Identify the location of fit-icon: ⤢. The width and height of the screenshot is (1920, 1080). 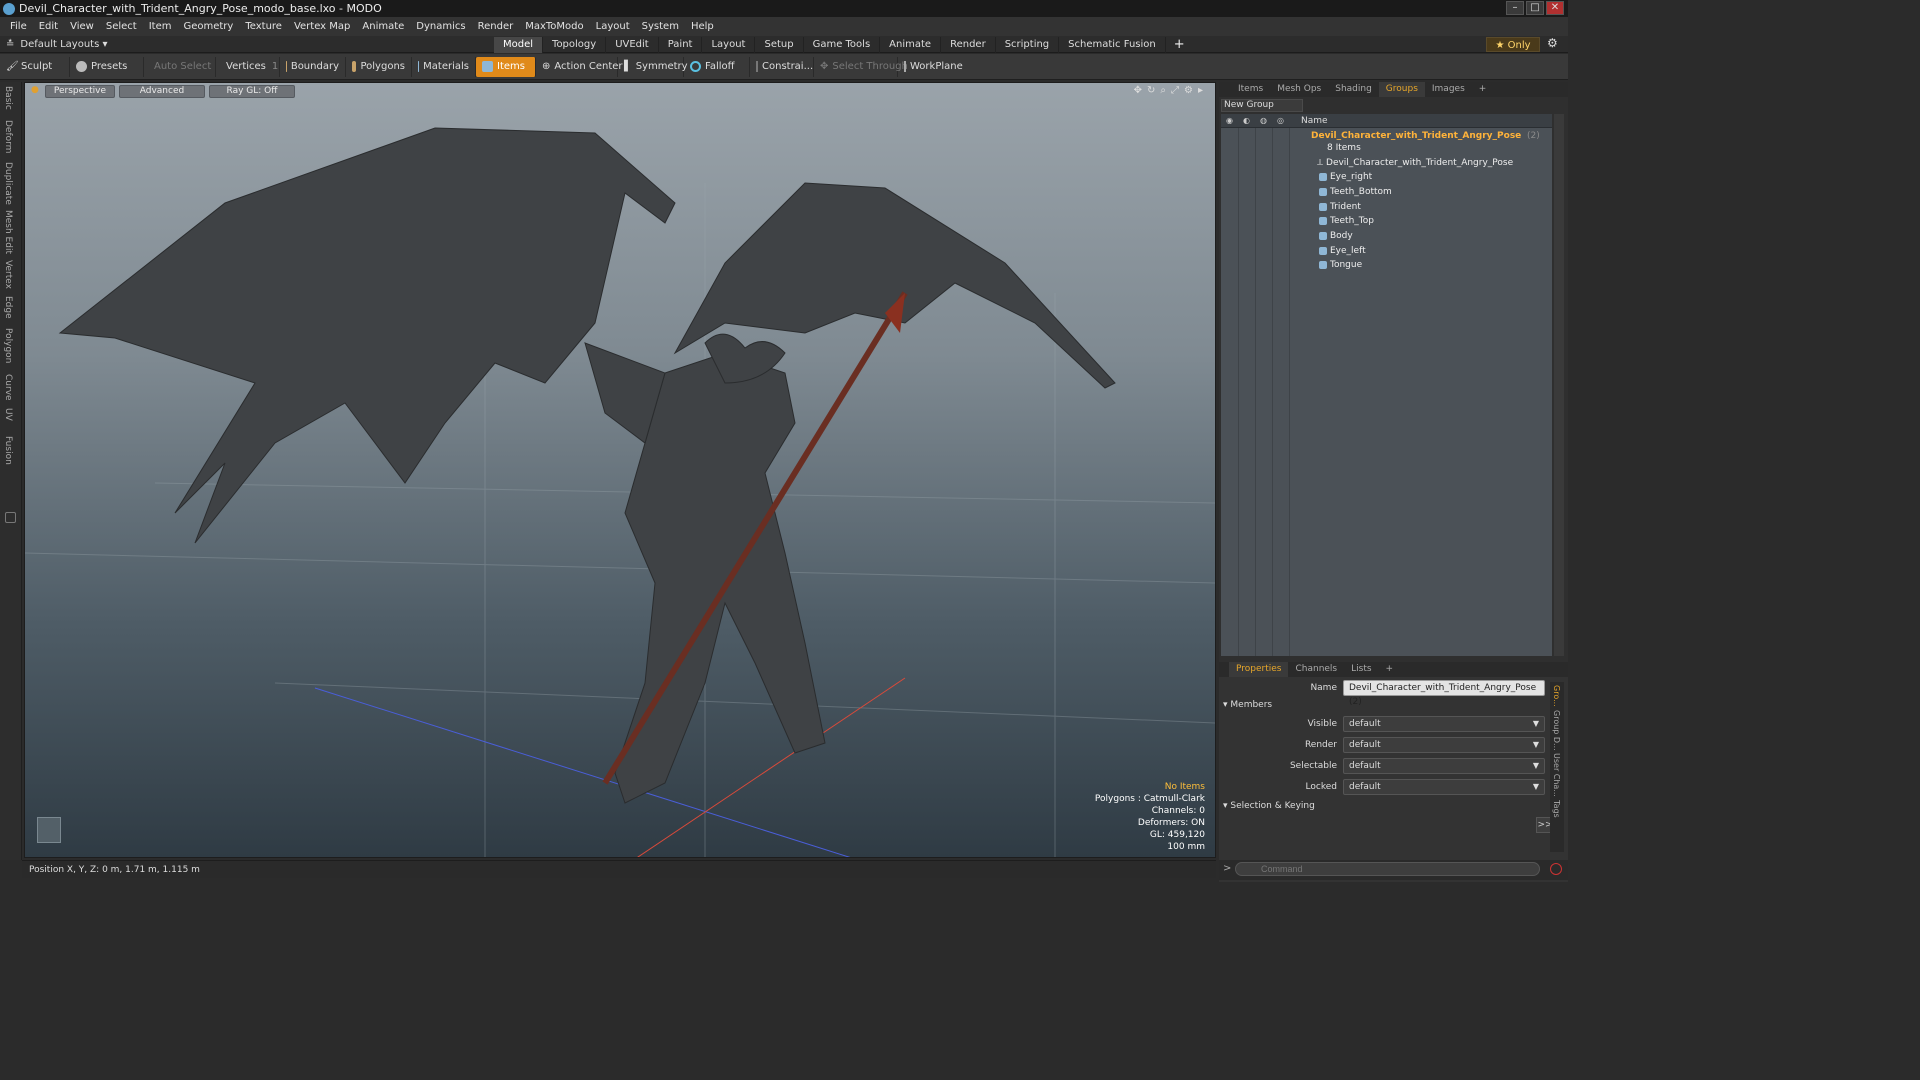
(1175, 90).